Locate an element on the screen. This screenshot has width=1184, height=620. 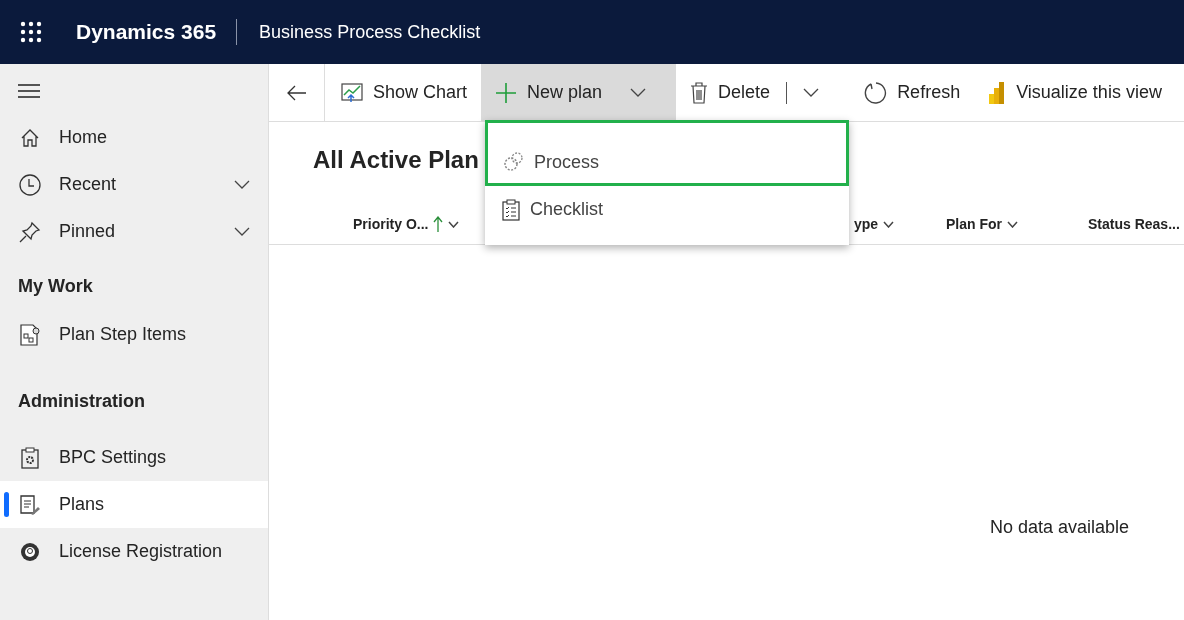
nav-item: Recent is located at coordinates (134, 184).